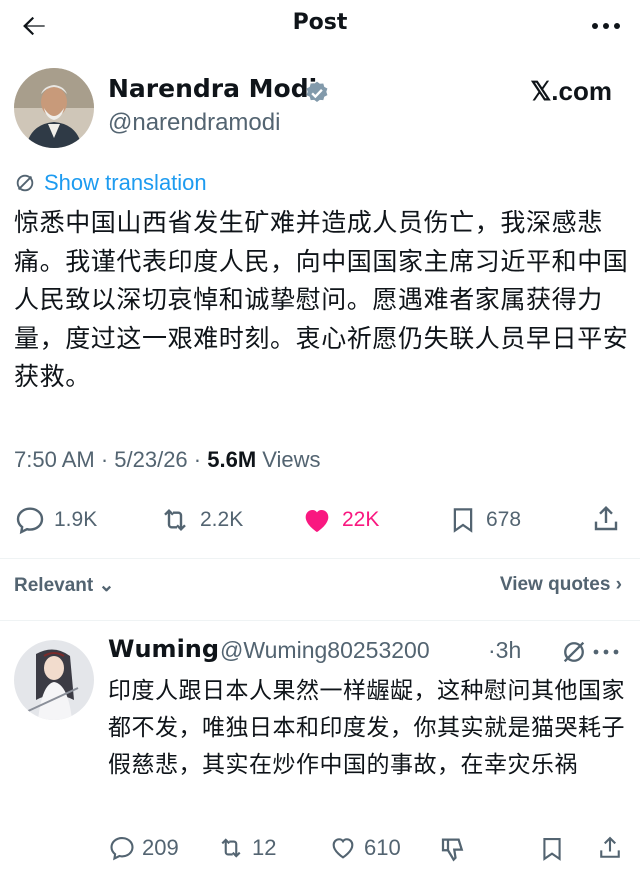 The width and height of the screenshot is (640, 888). Describe the element at coordinates (452, 850) in the screenshot. I see `thumbs-down-icon` at that location.